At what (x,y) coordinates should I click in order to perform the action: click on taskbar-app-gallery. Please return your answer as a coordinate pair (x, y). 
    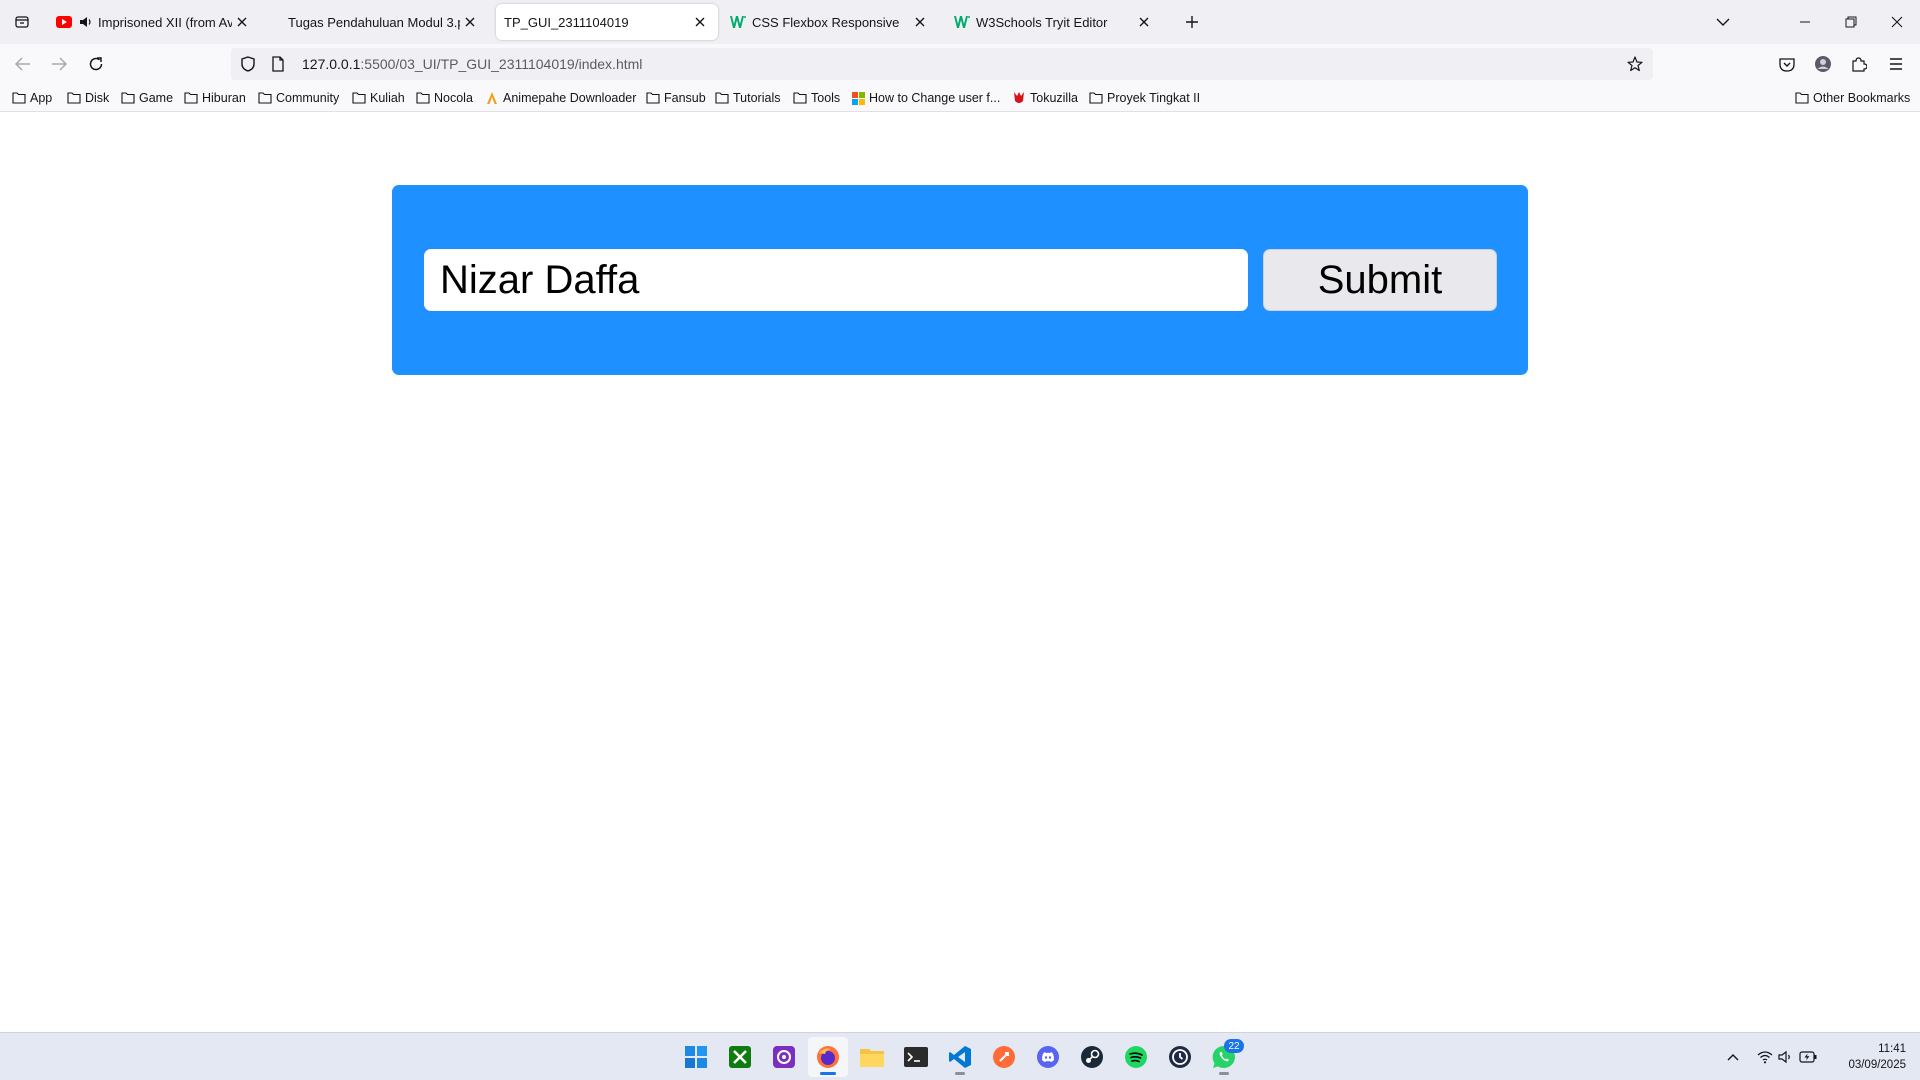
    Looking at the image, I should click on (784, 1057).